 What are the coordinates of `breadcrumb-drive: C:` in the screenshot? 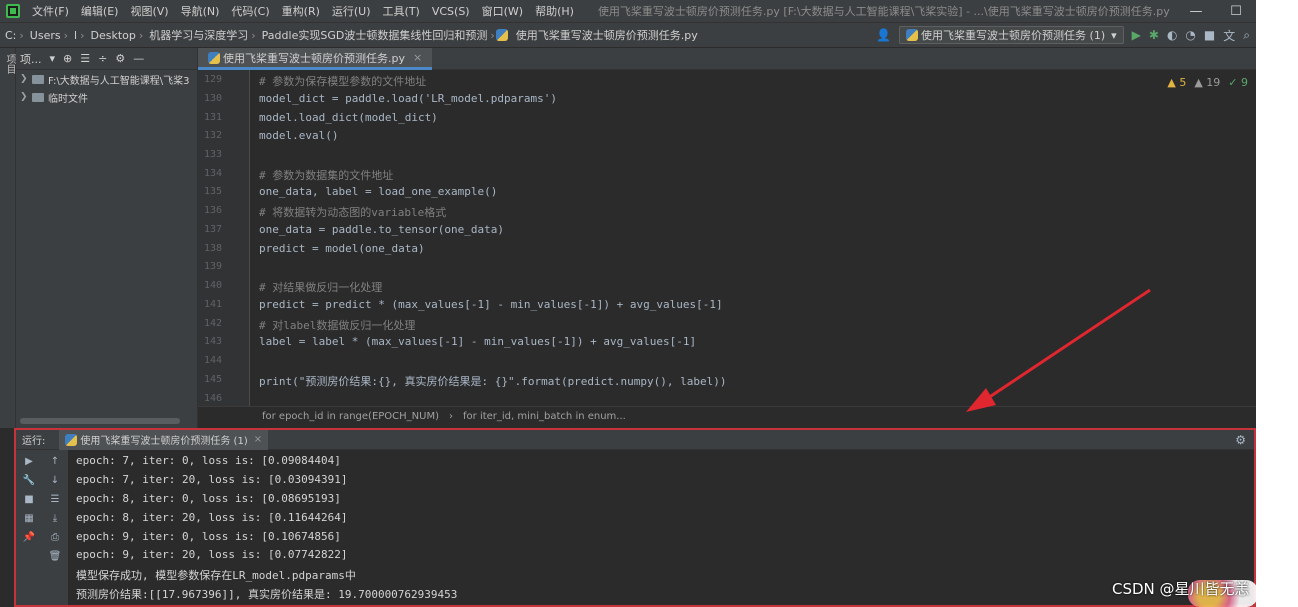 It's located at (9, 35).